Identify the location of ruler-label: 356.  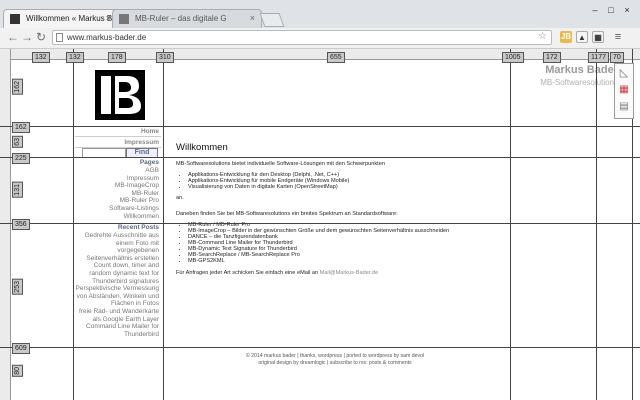
(21, 224).